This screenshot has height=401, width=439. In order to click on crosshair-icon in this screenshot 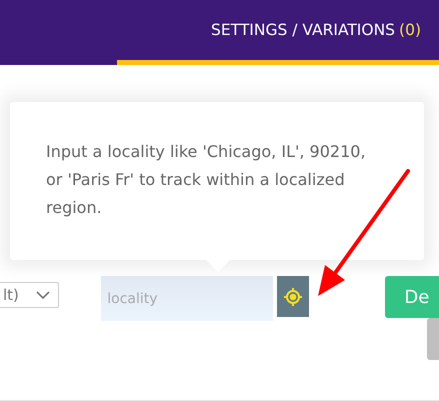, I will do `click(293, 296)`.